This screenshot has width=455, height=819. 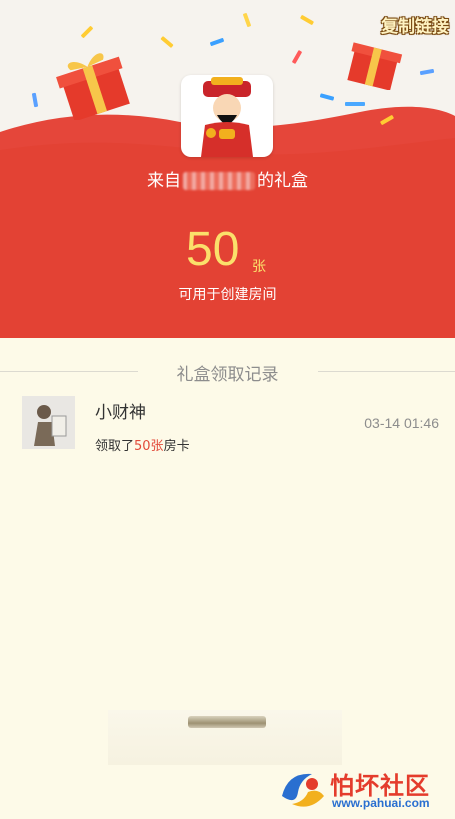 What do you see at coordinates (259, 267) in the screenshot?
I see `gift-amount-unit: 张` at bounding box center [259, 267].